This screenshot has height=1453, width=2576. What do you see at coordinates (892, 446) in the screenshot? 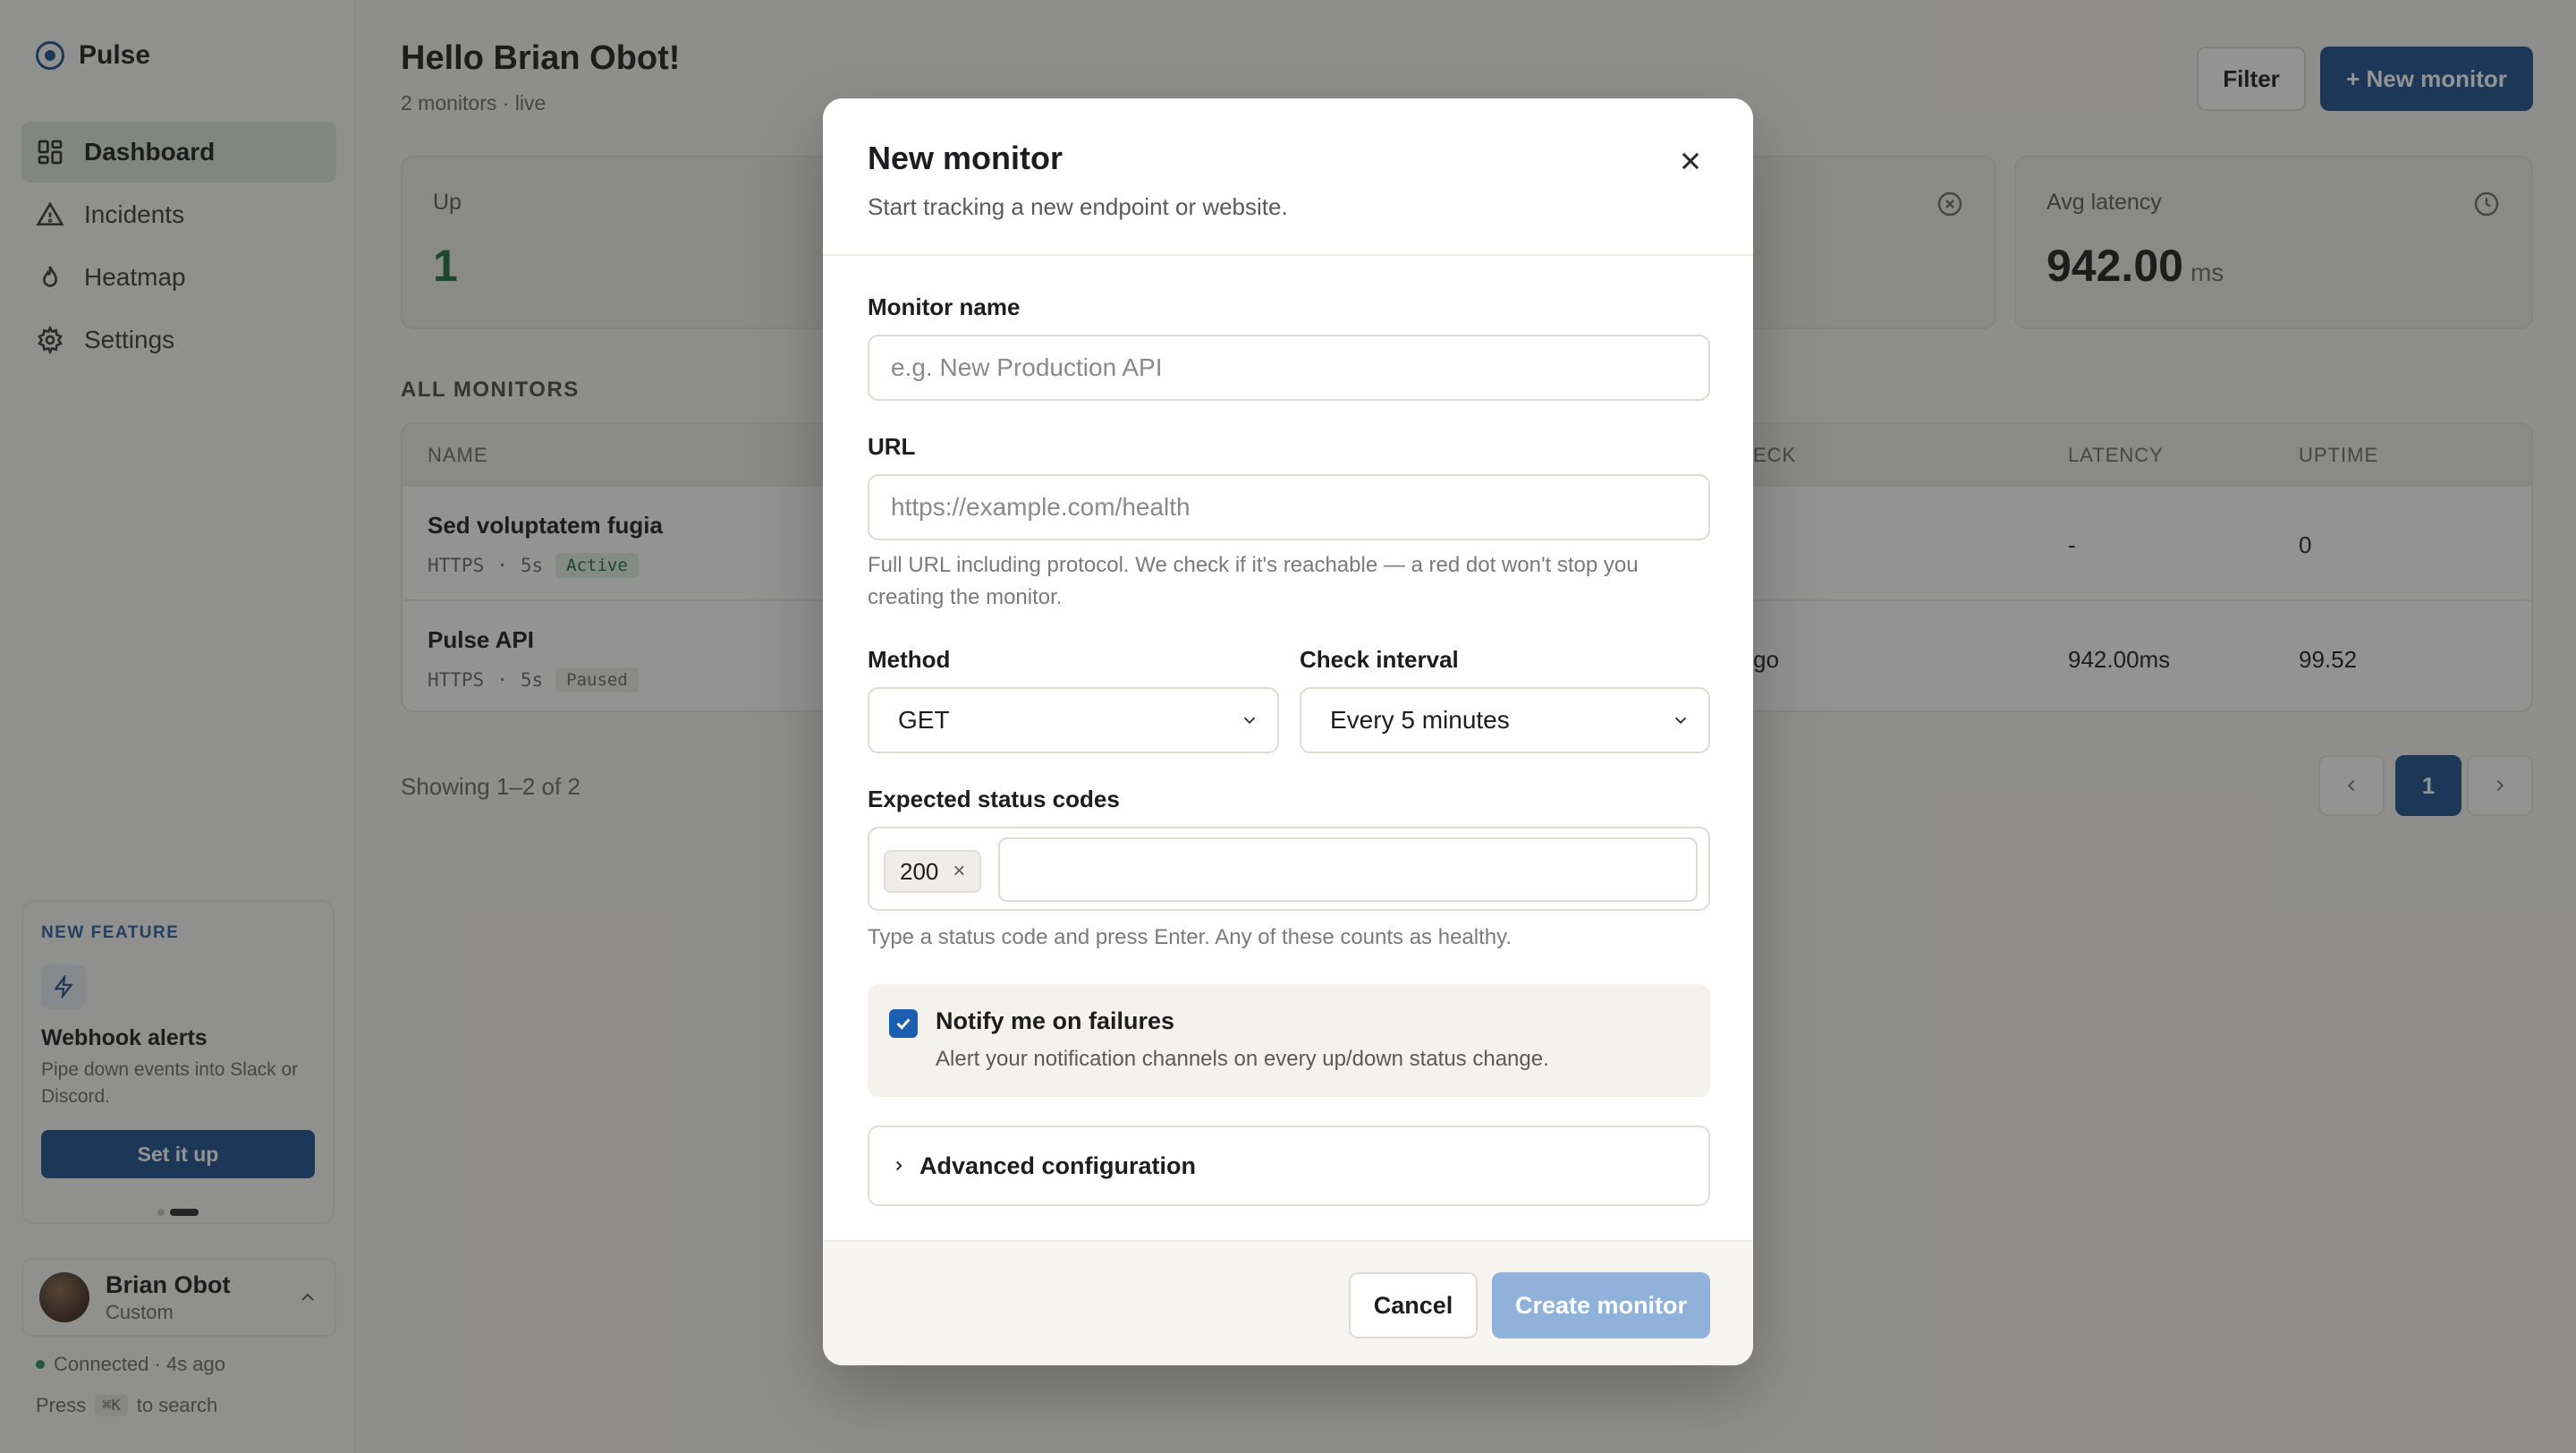
I see `url-label: URL` at bounding box center [892, 446].